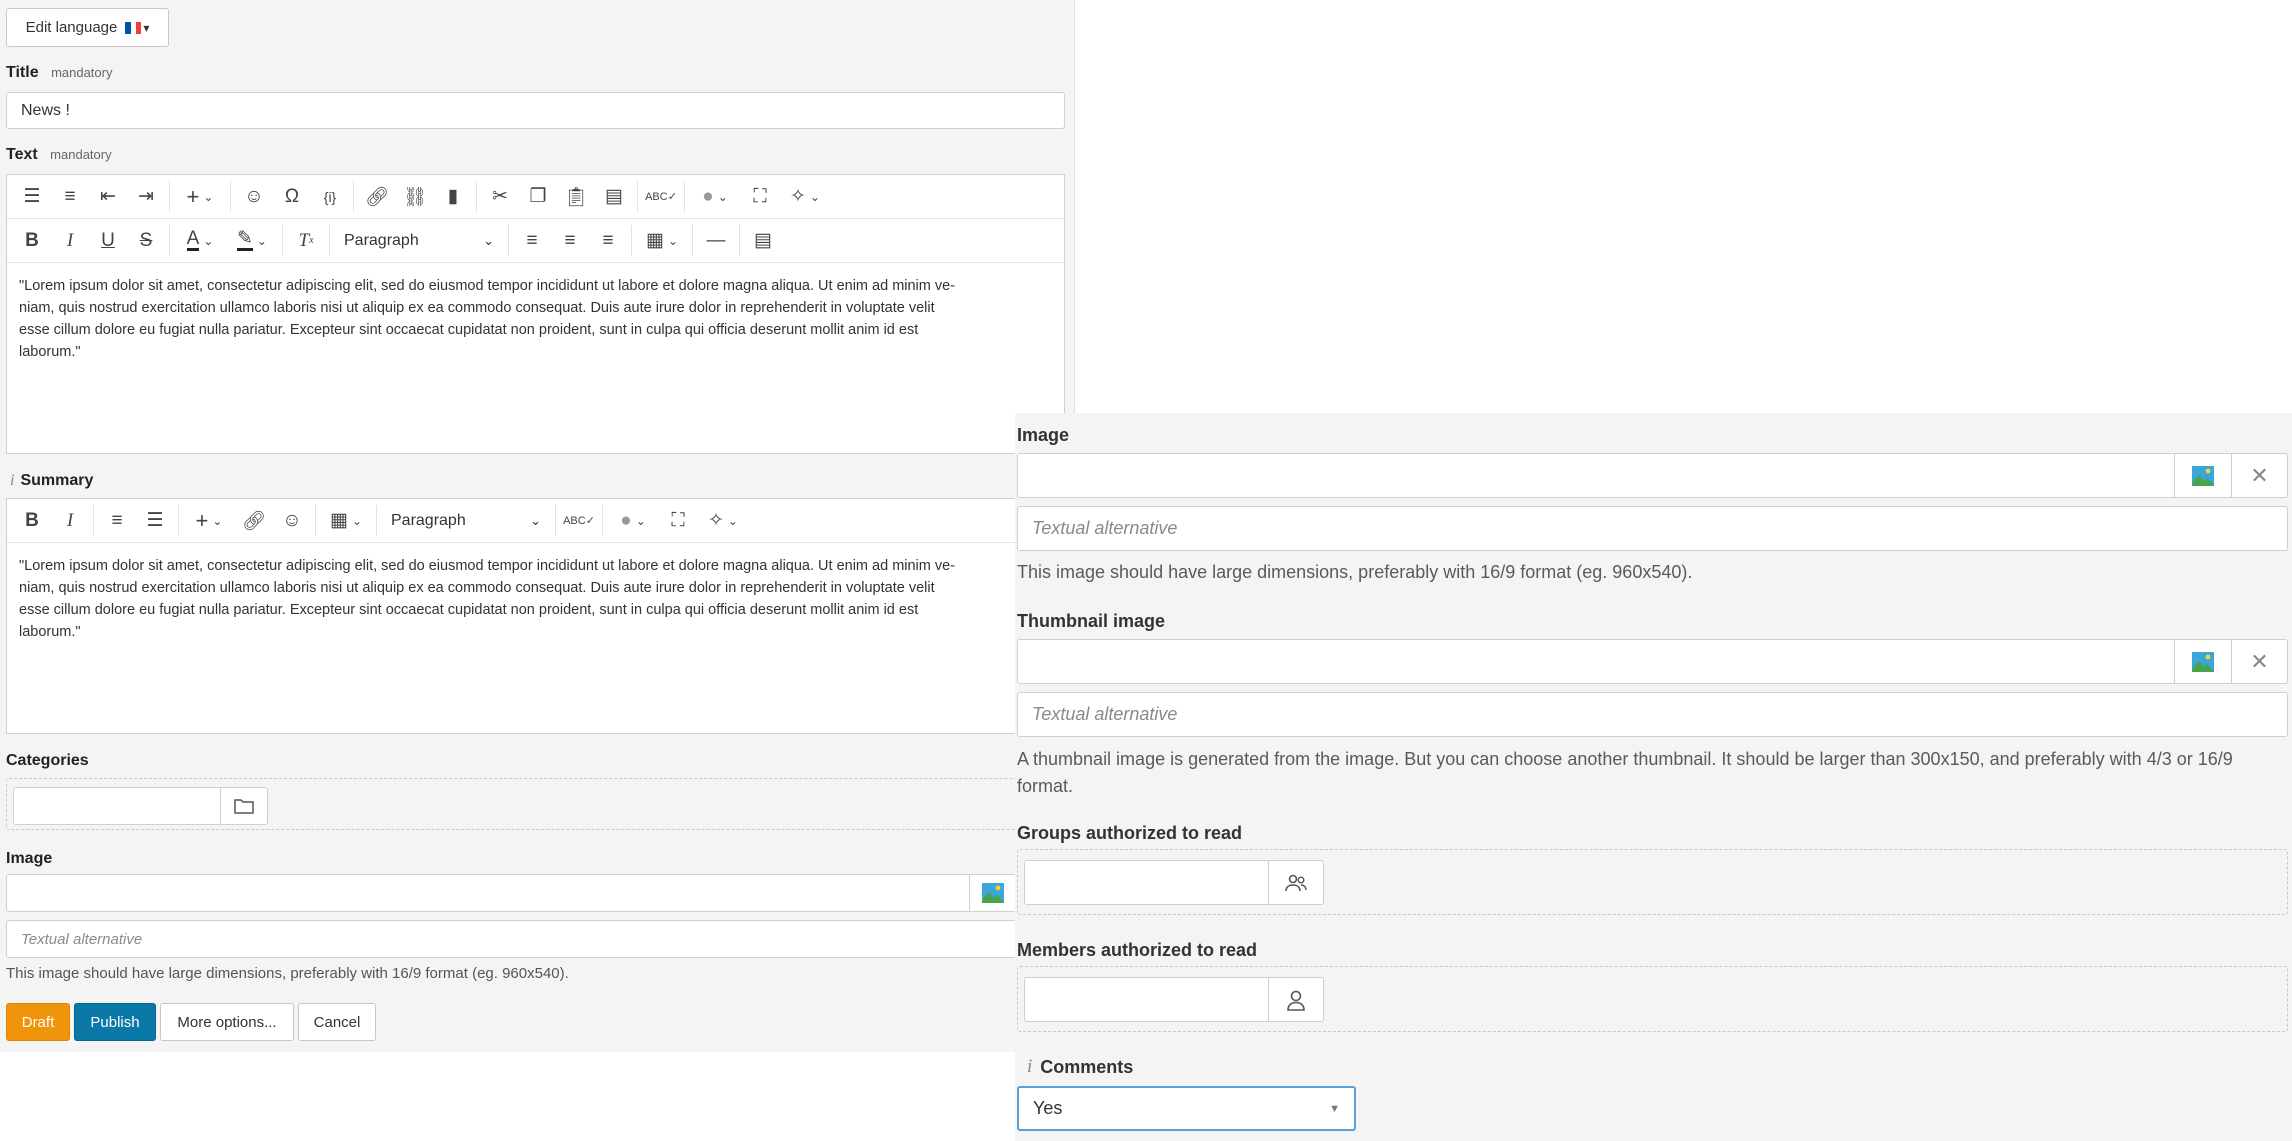 Image resolution: width=2292 pixels, height=1141 pixels. I want to click on summary-format-label: Paragraph, so click(428, 520).